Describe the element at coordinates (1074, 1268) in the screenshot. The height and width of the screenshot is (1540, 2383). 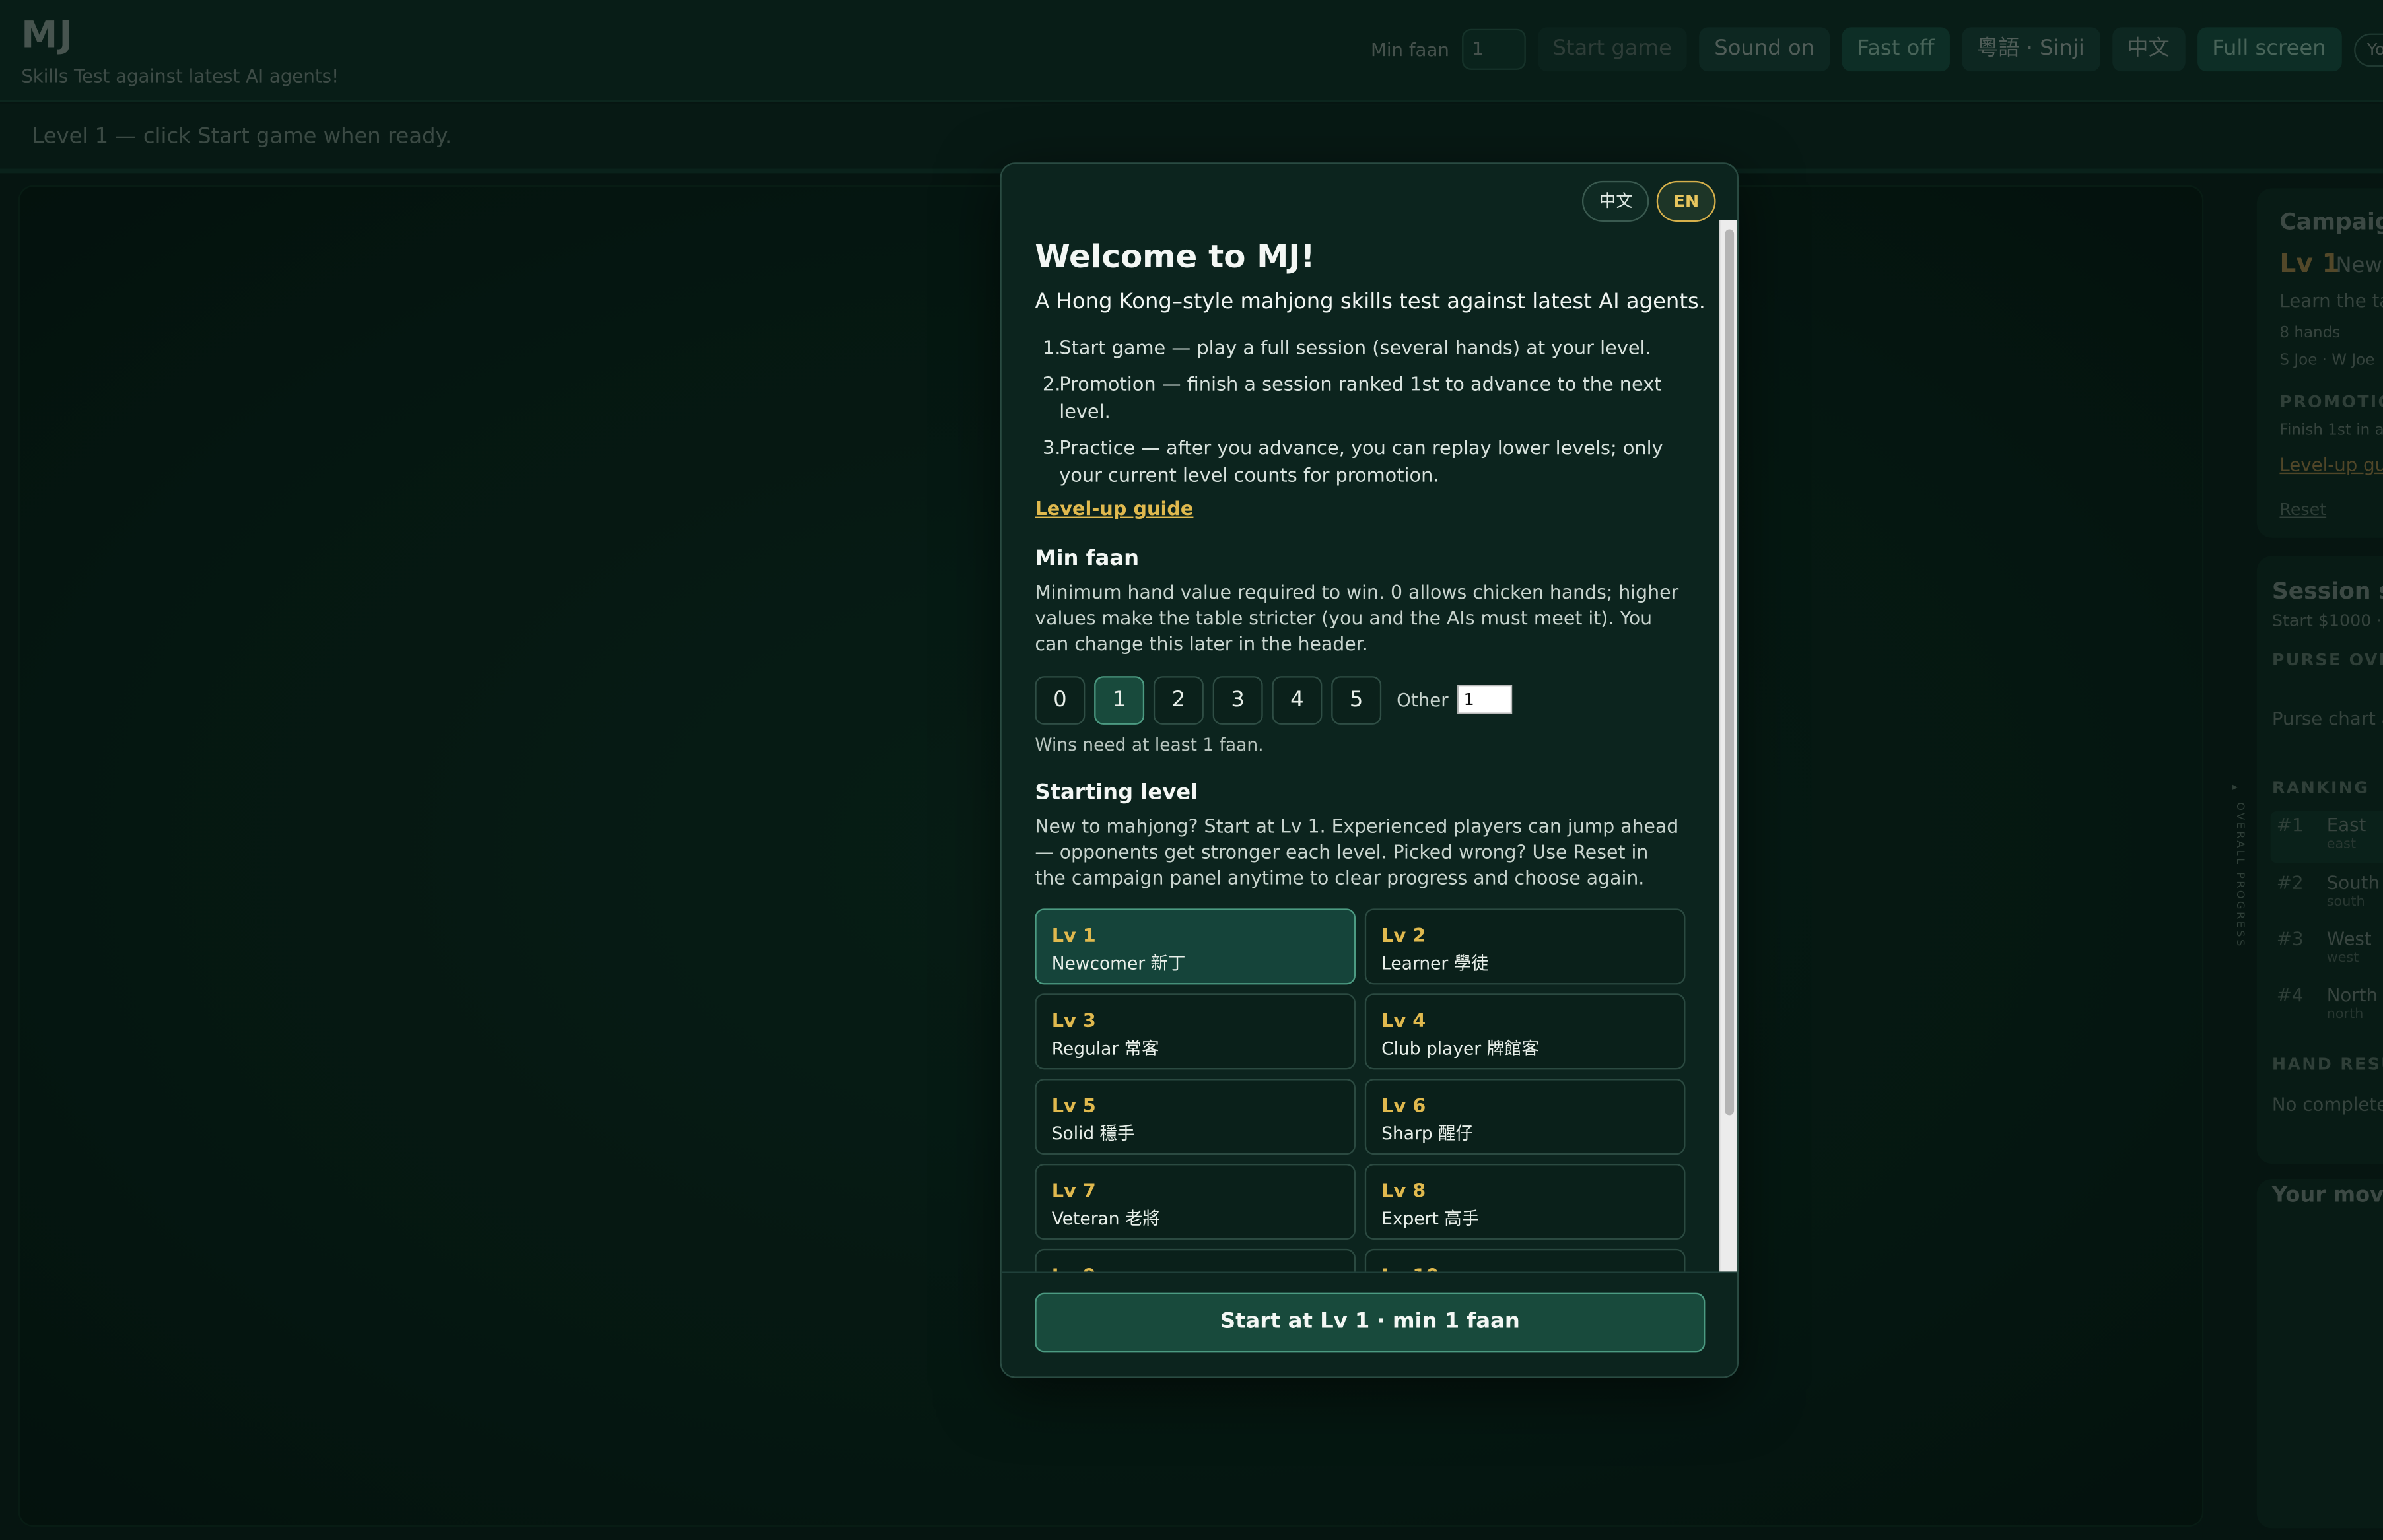
I see `level-number: Lv 9` at that location.